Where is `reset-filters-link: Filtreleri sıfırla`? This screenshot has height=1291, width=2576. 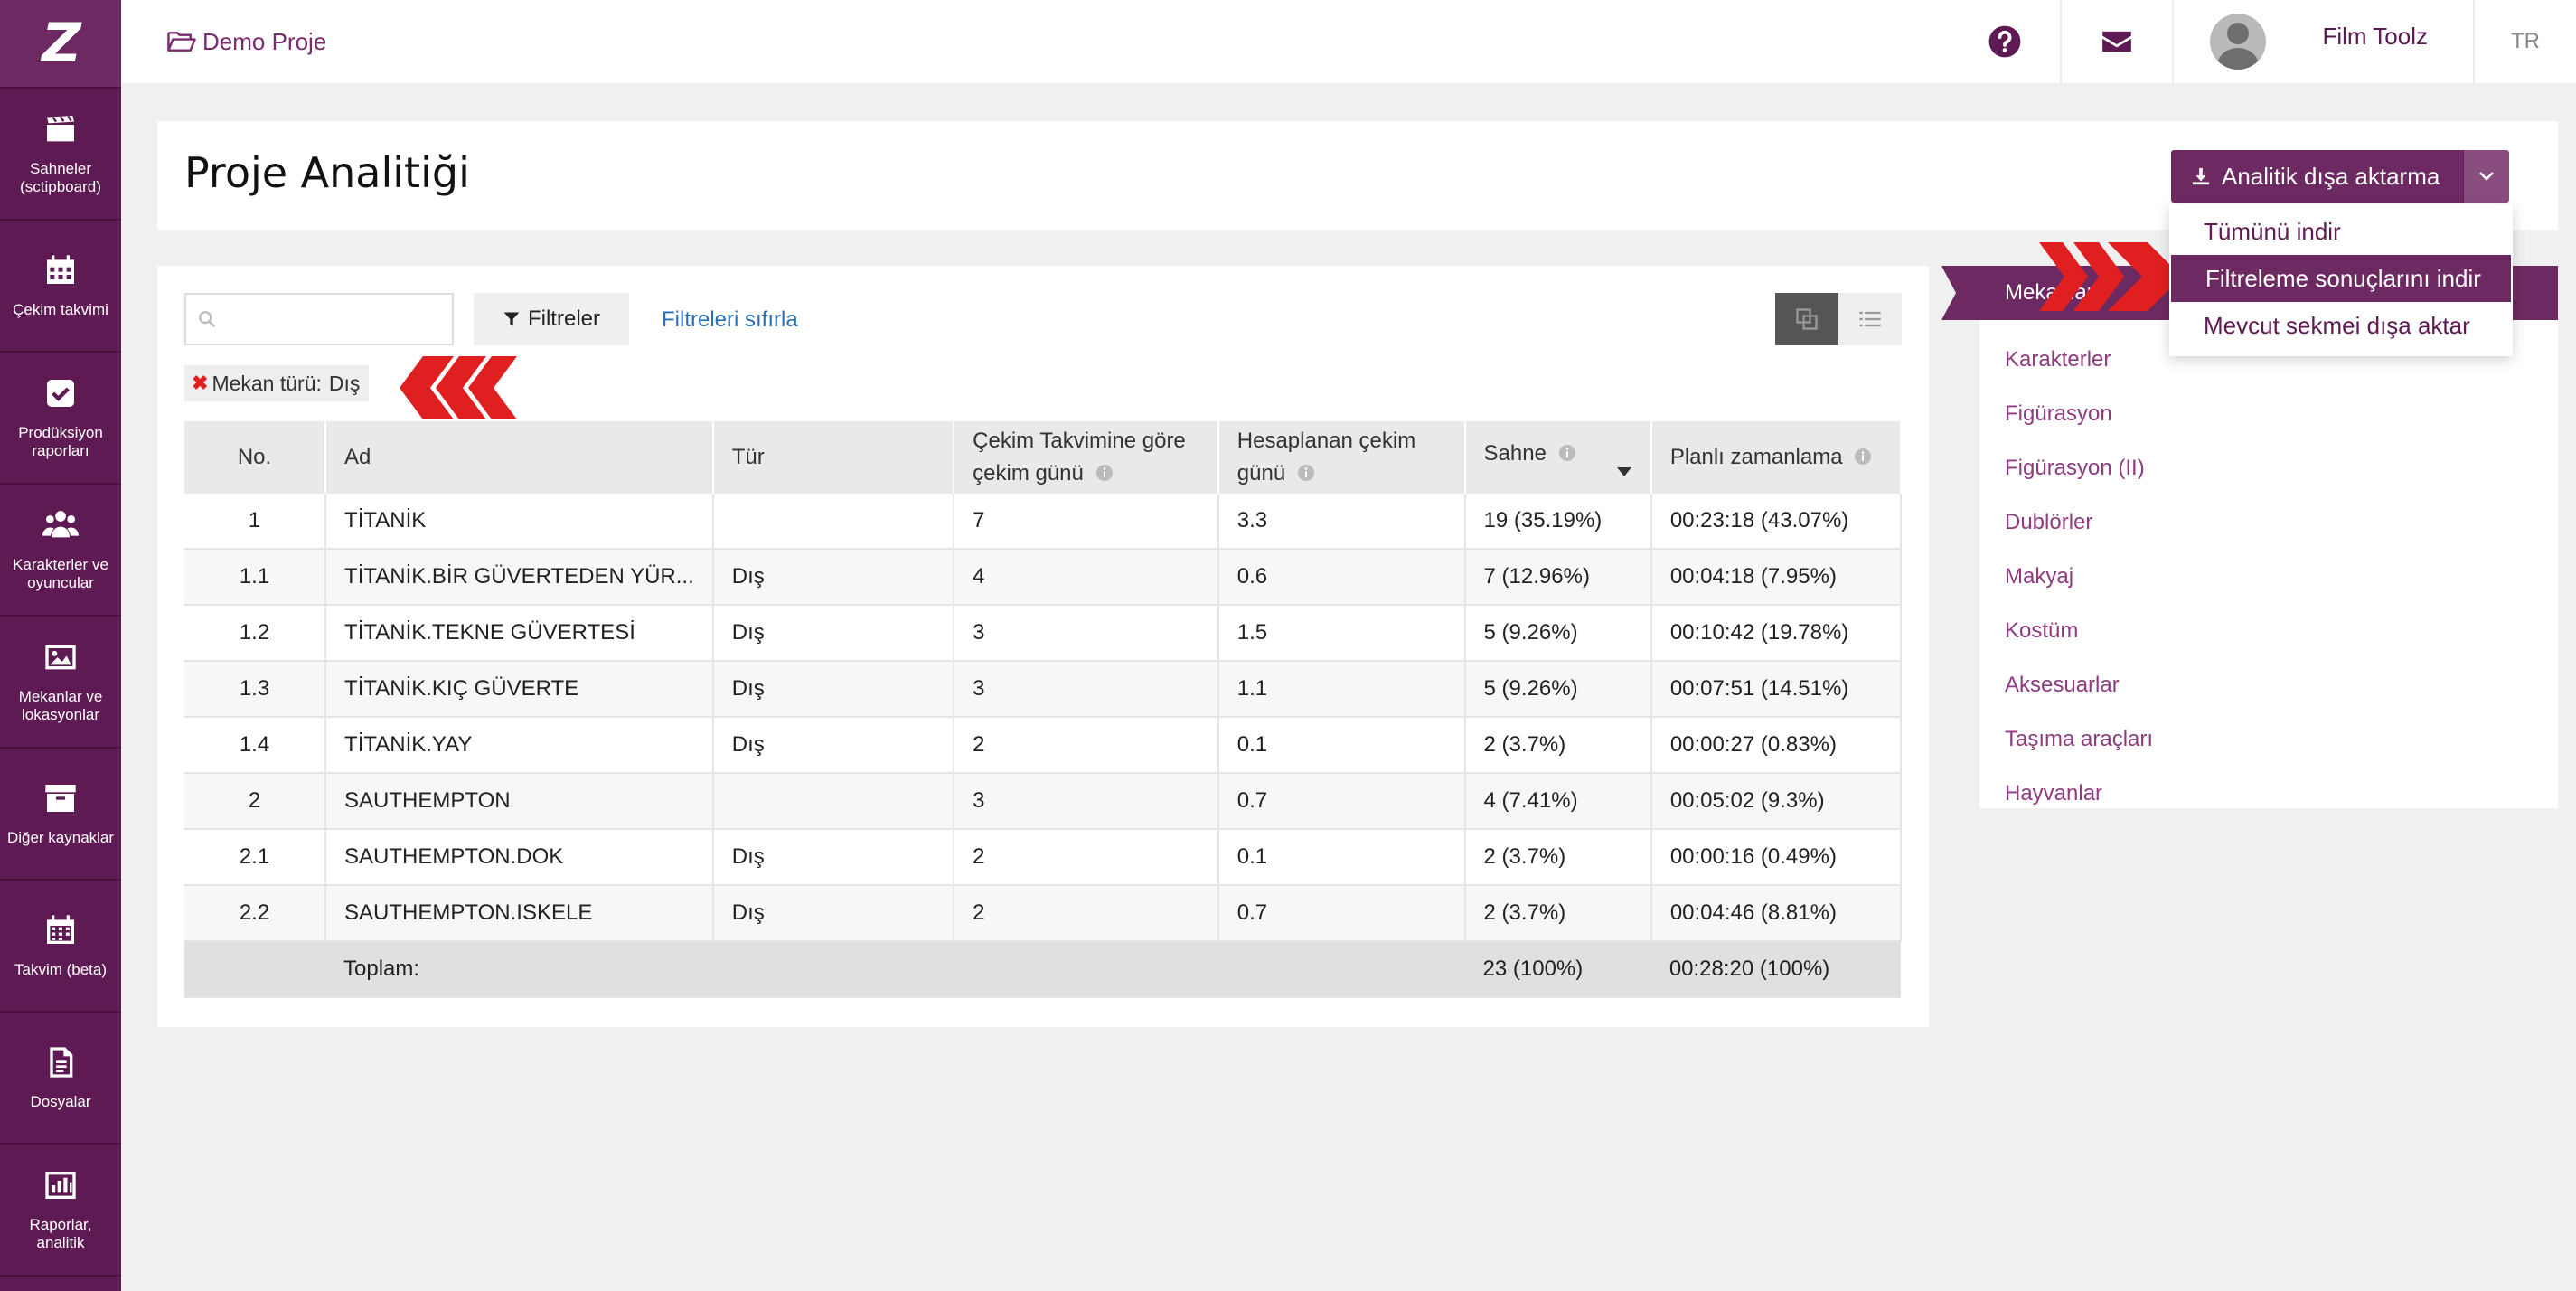 reset-filters-link: Filtreleri sıfırla is located at coordinates (730, 320).